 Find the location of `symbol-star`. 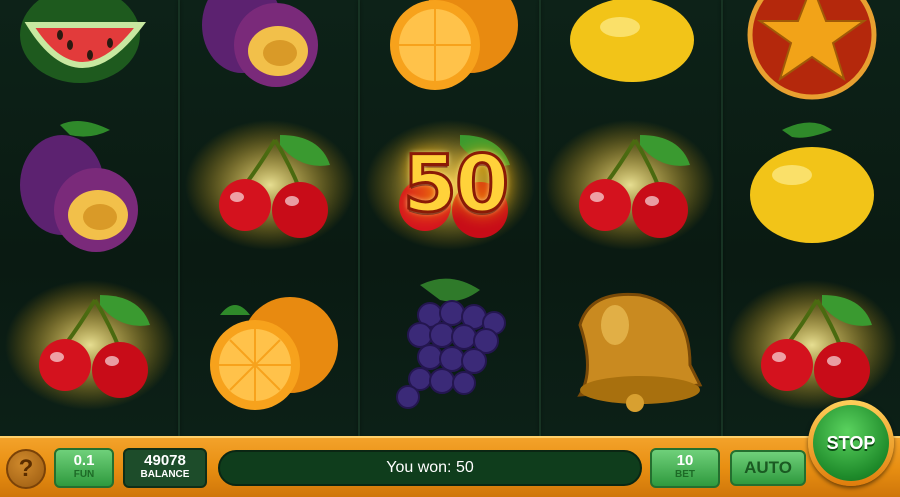

symbol-star is located at coordinates (811, 57).